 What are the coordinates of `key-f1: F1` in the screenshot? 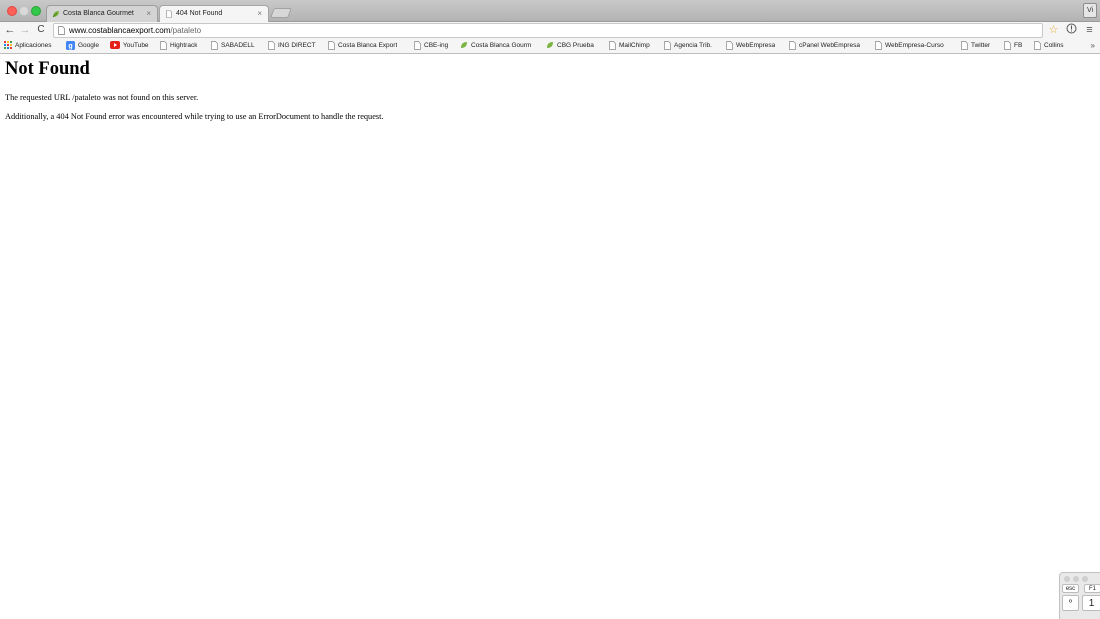 It's located at (1092, 588).